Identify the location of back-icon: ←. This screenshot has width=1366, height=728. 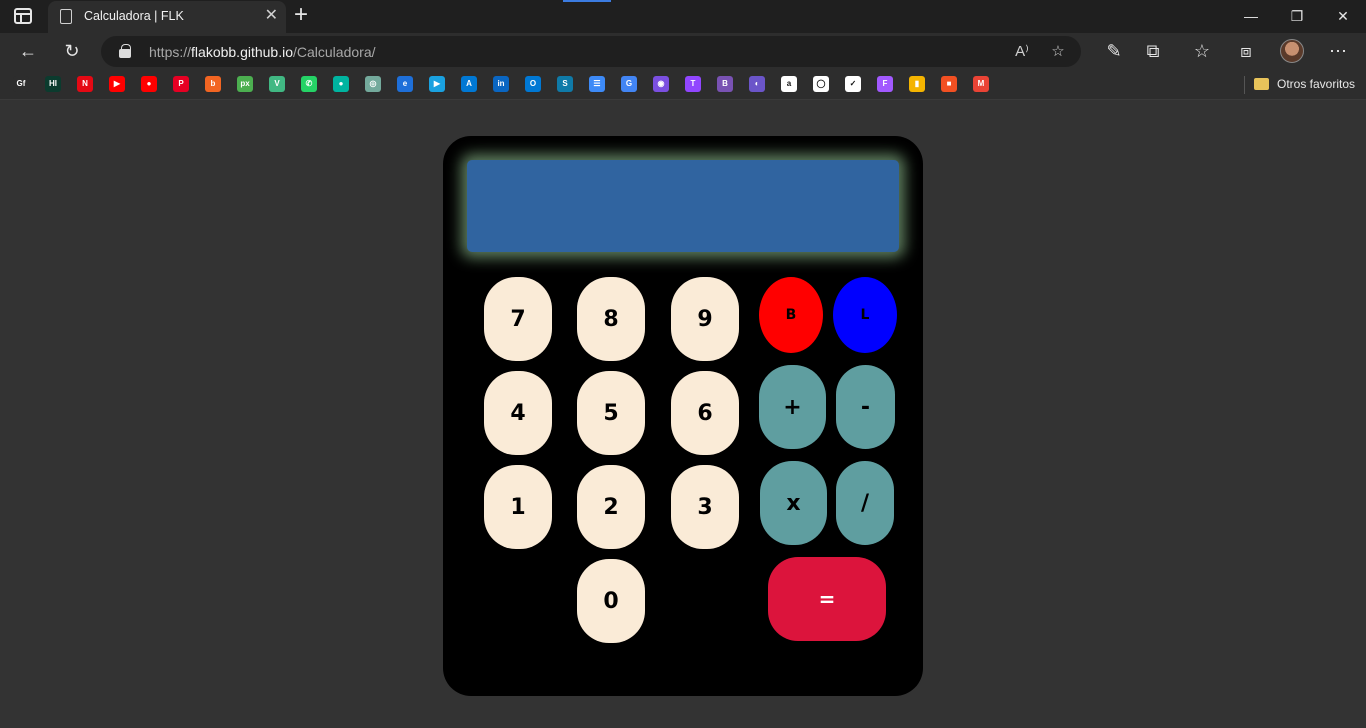
(28, 51).